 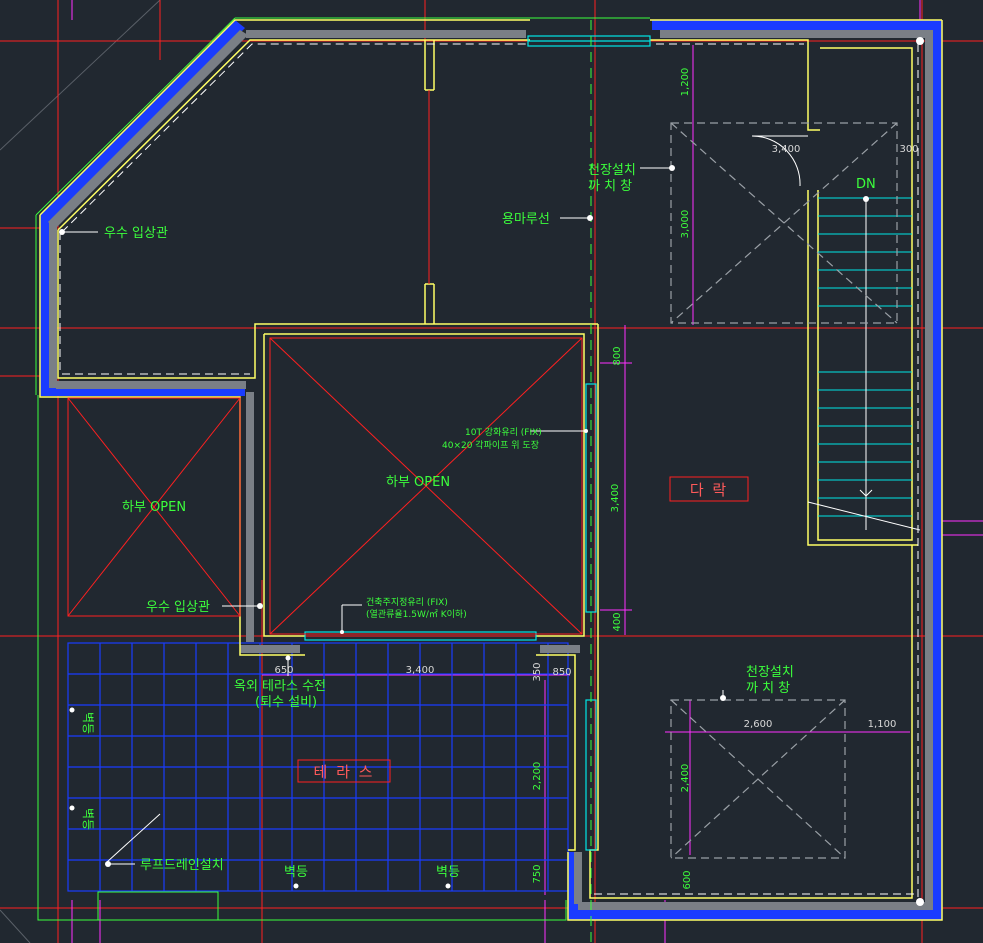 I want to click on dim-3400-vertical: 3,400, so click(x=615, y=498).